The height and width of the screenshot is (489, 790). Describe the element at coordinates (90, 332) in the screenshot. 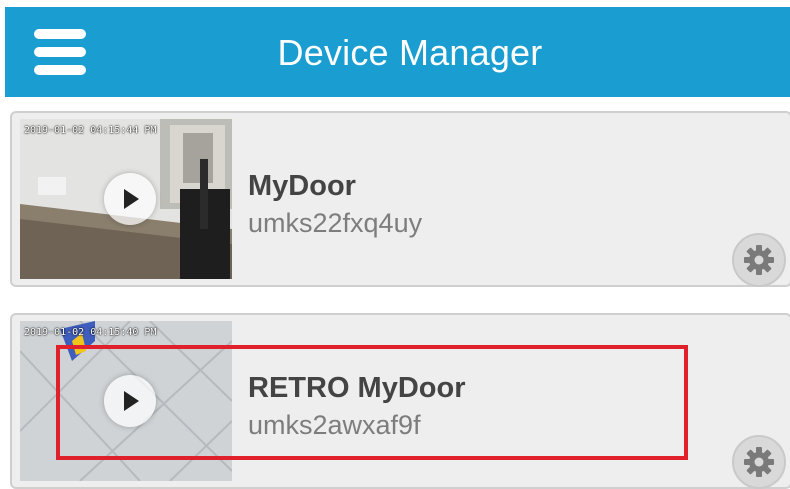

I see `thumbnail-timestamp: 2019-01-02 04:15:40 PM` at that location.